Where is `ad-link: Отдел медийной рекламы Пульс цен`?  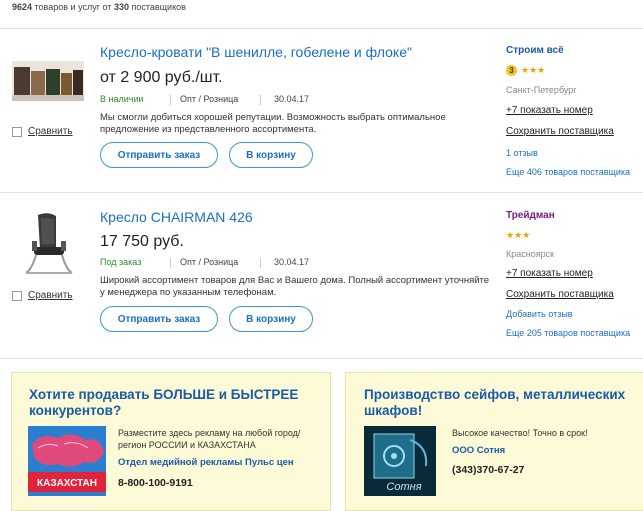
ad-link: Отдел медийной рекламы Пульс цен is located at coordinates (206, 462).